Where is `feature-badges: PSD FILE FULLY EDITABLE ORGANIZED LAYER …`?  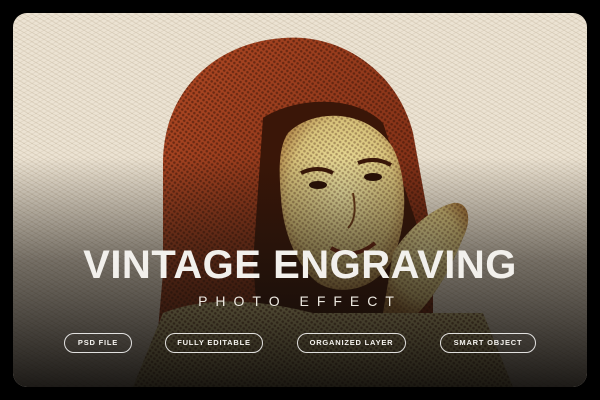 feature-badges: PSD FILE FULLY EDITABLE ORGANIZED LAYER … is located at coordinates (300, 343).